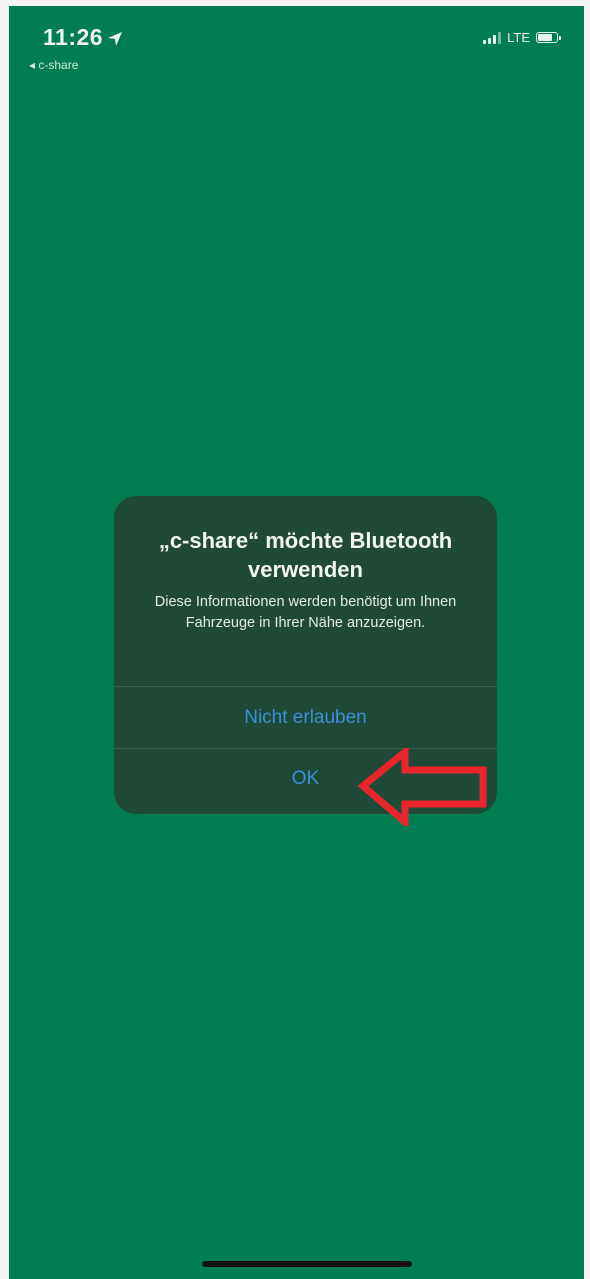 The image size is (590, 1279). What do you see at coordinates (305, 555) in the screenshot?
I see `alert-title: „c-share“ möchte Bluetooth verwenden` at bounding box center [305, 555].